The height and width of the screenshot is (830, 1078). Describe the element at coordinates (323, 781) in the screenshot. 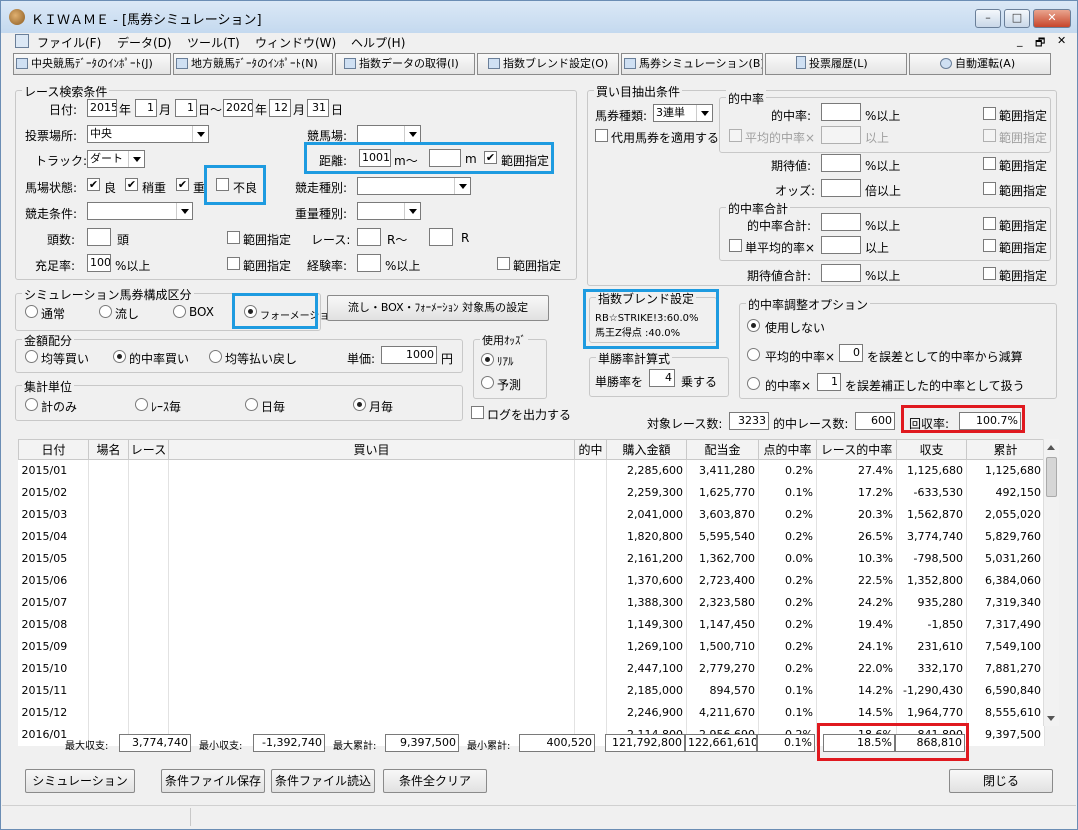

I see `load-conditions-button: 条件ファイル読込` at that location.